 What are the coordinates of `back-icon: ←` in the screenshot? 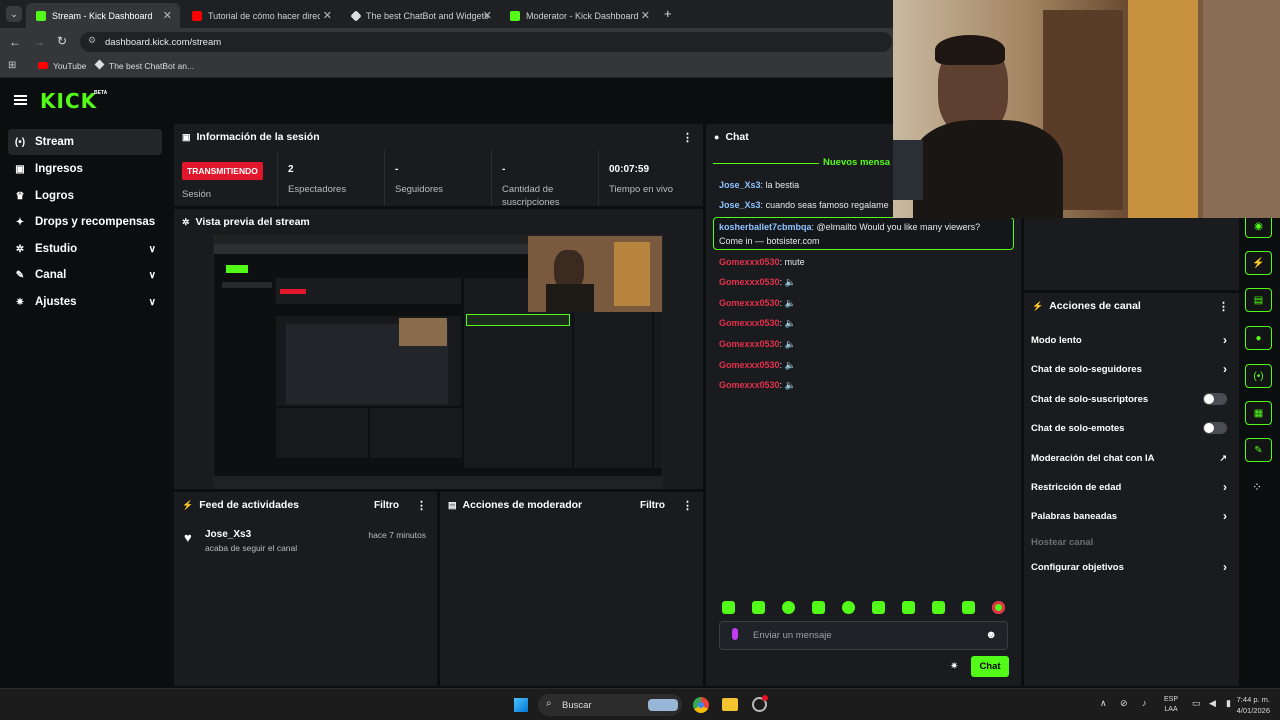 It's located at (15, 42).